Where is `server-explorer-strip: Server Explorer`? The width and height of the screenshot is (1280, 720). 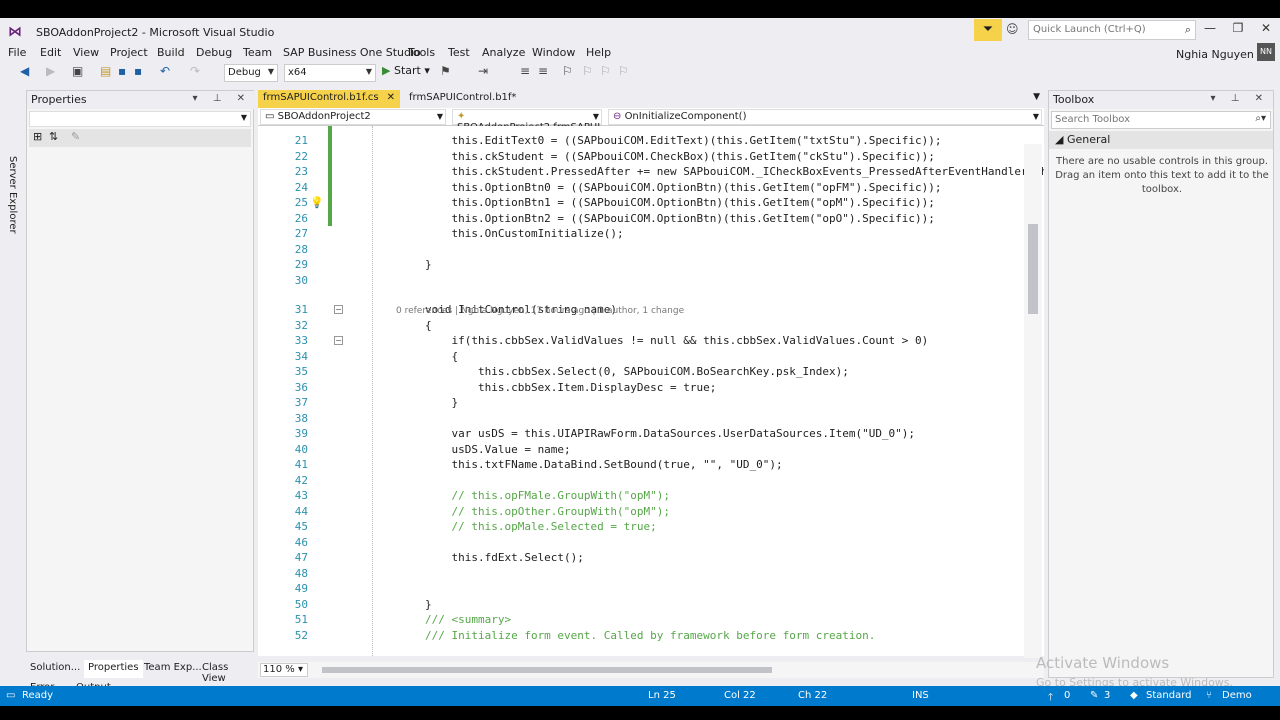
server-explorer-strip: Server Explorer is located at coordinates (10, 385).